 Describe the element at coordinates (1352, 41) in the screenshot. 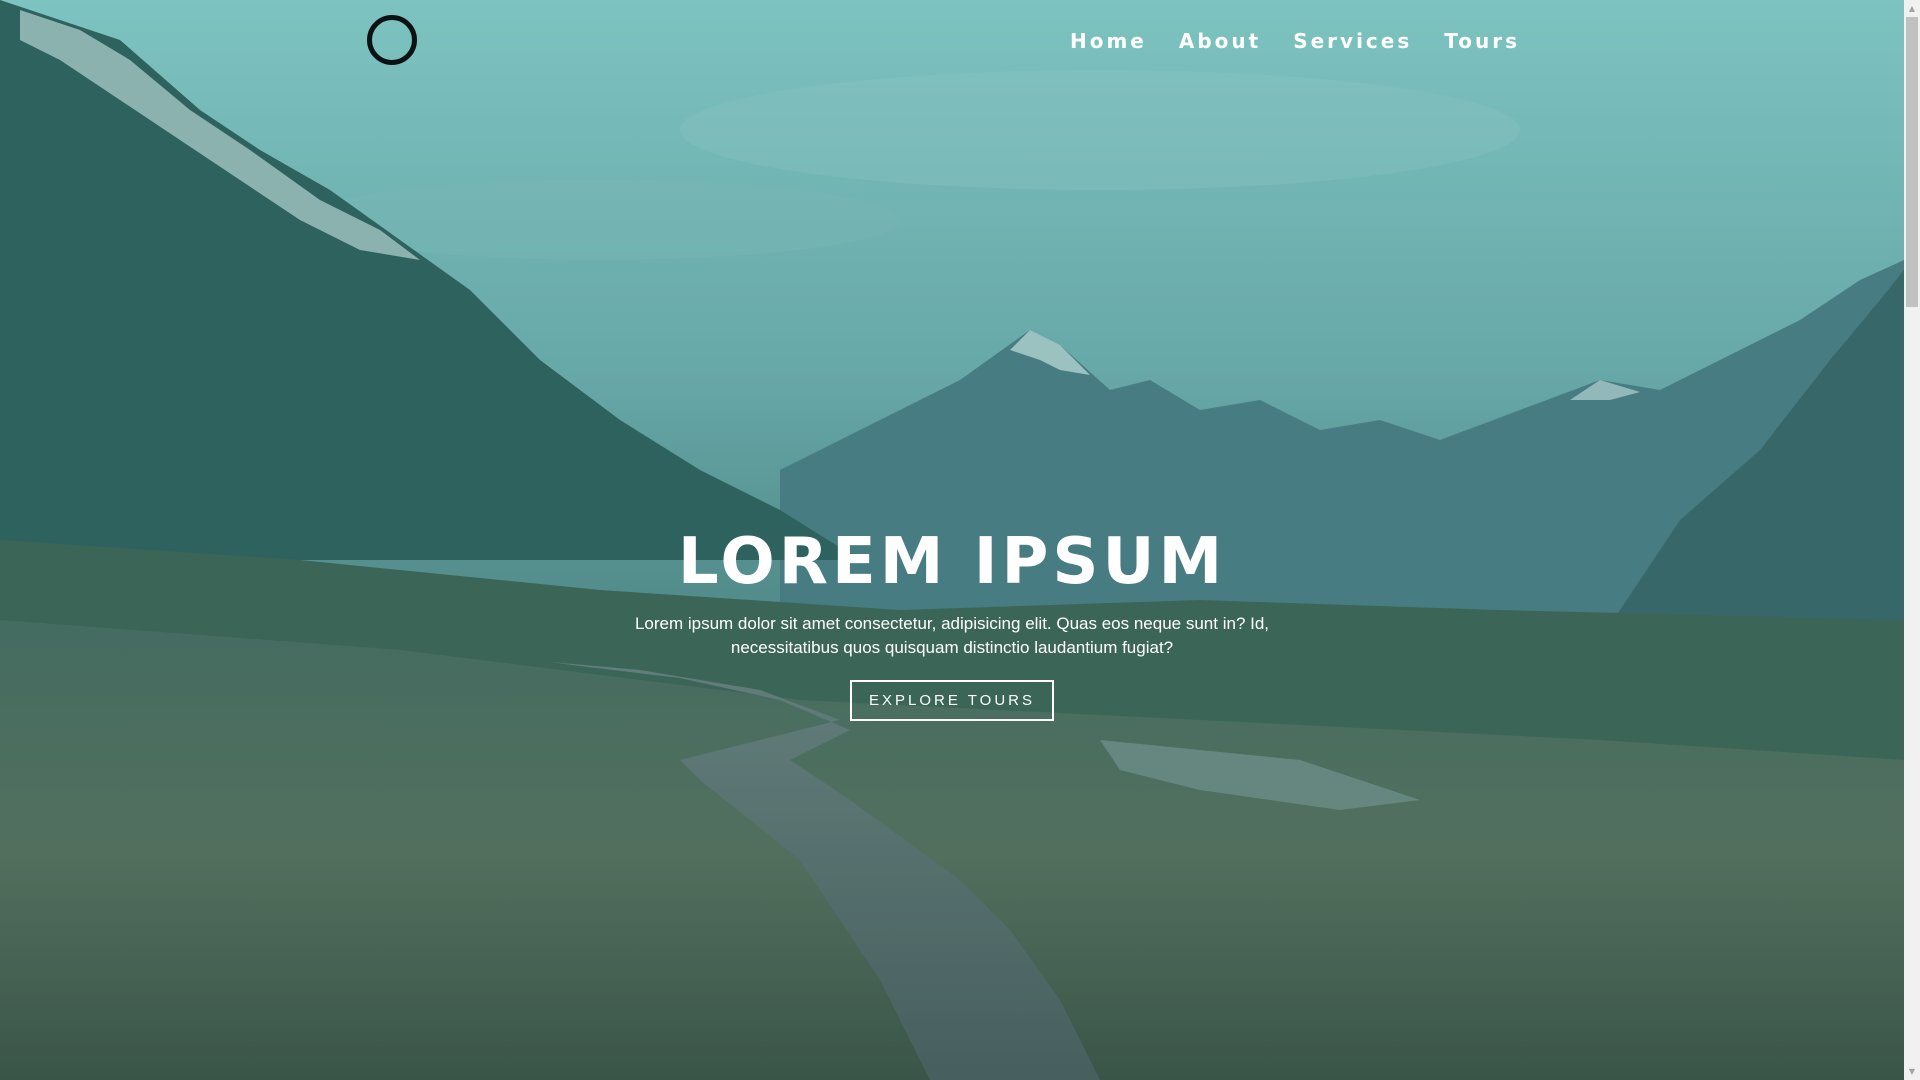

I see `nav-item-services: Services` at that location.